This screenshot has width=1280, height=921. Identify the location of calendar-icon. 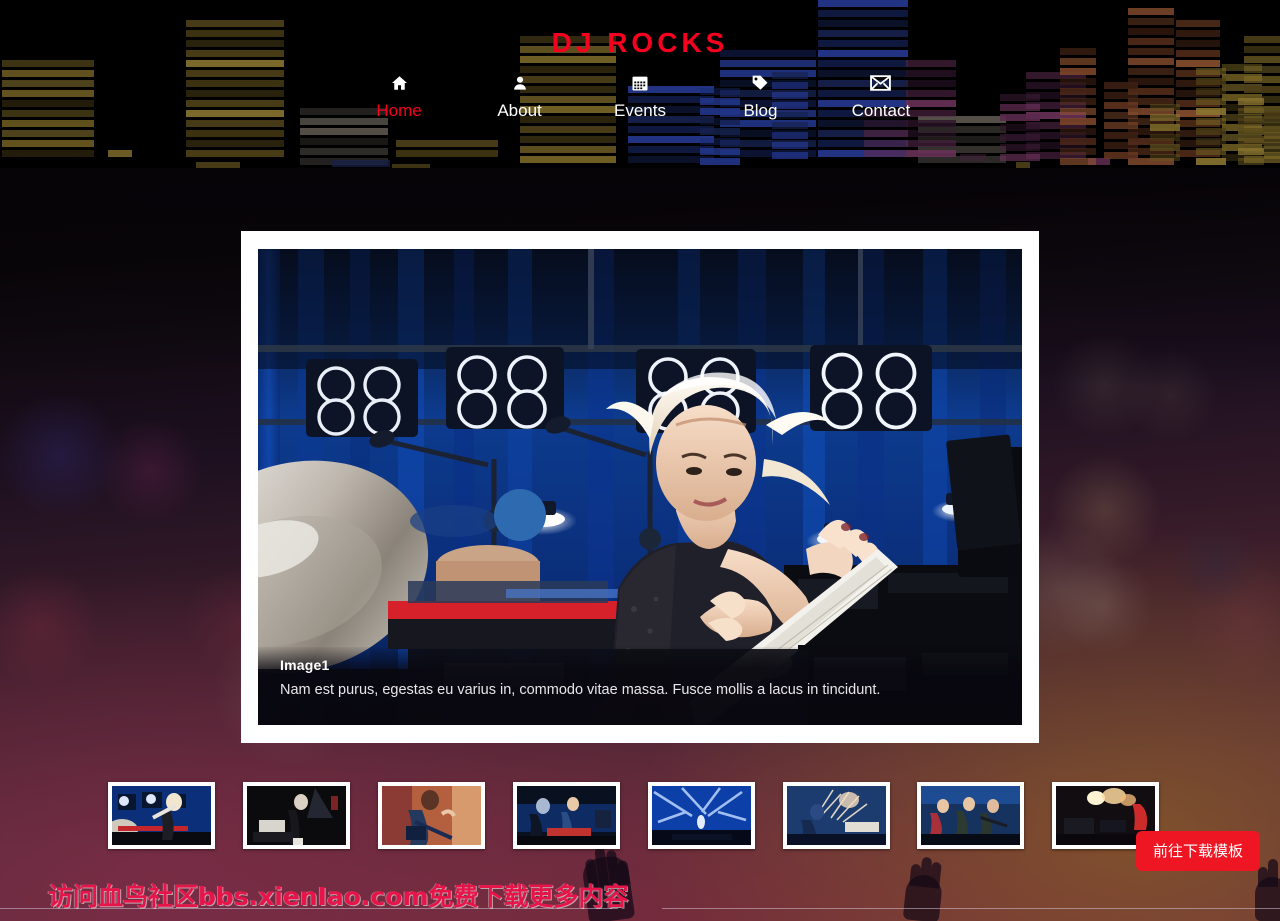
(640, 83).